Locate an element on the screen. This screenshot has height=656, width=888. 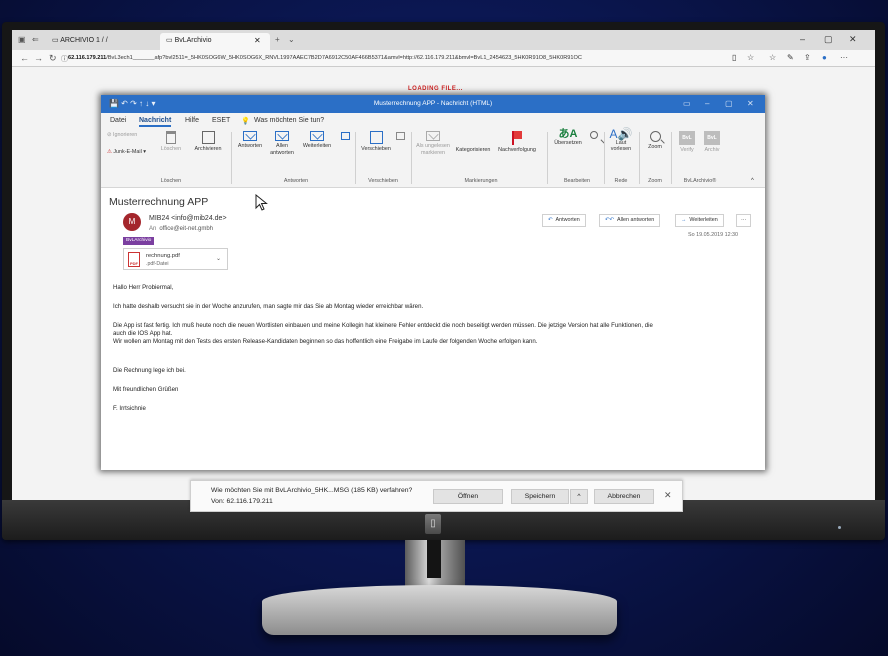
close-icon: ✕ is located at coordinates (668, 495).